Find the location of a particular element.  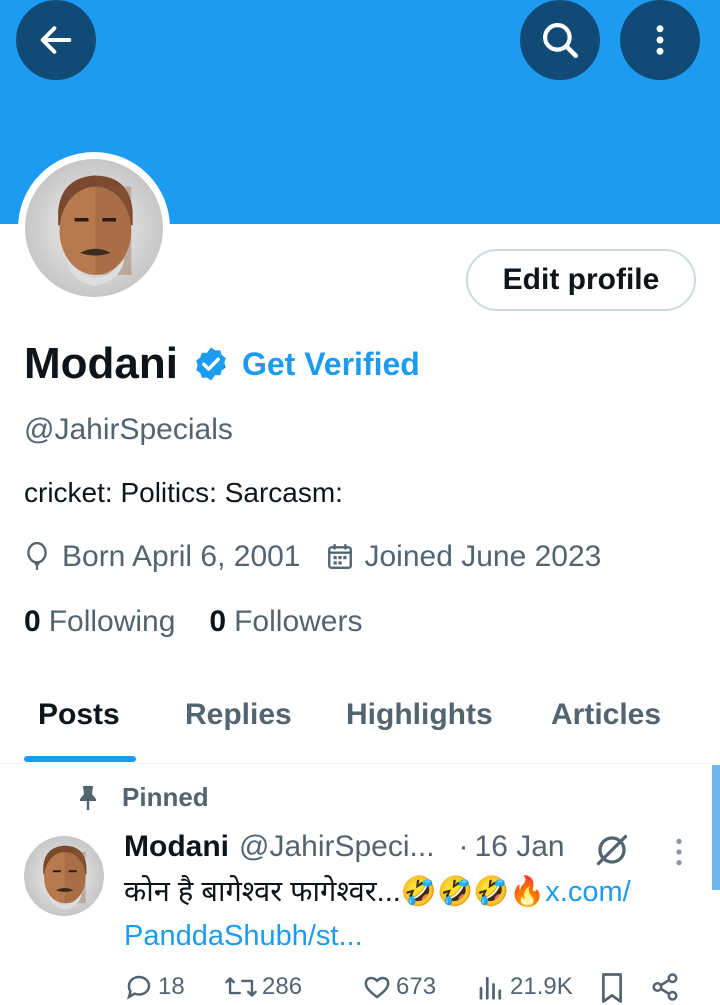

reply-count: 18 is located at coordinates (171, 986).